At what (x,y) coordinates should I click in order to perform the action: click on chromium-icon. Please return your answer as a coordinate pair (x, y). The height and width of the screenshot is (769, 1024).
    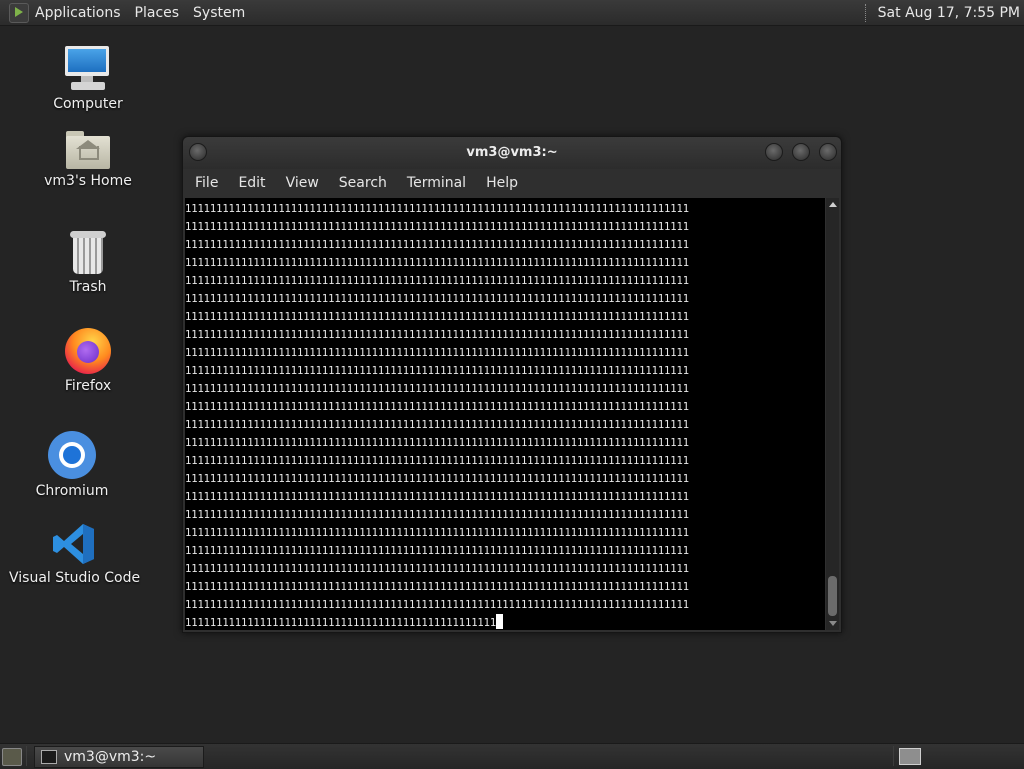
    Looking at the image, I should click on (72, 455).